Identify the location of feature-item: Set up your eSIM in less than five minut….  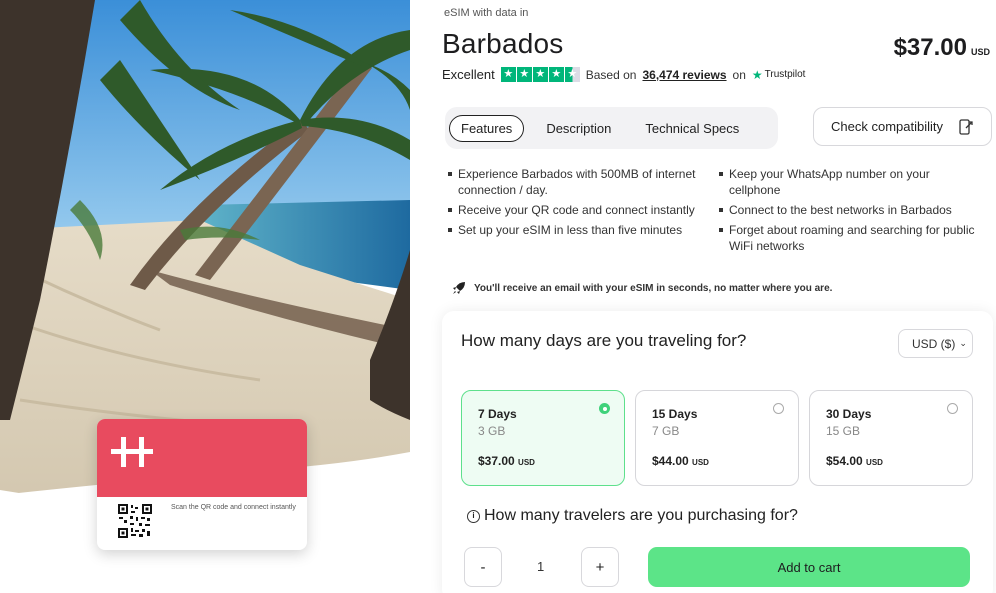
(580, 238).